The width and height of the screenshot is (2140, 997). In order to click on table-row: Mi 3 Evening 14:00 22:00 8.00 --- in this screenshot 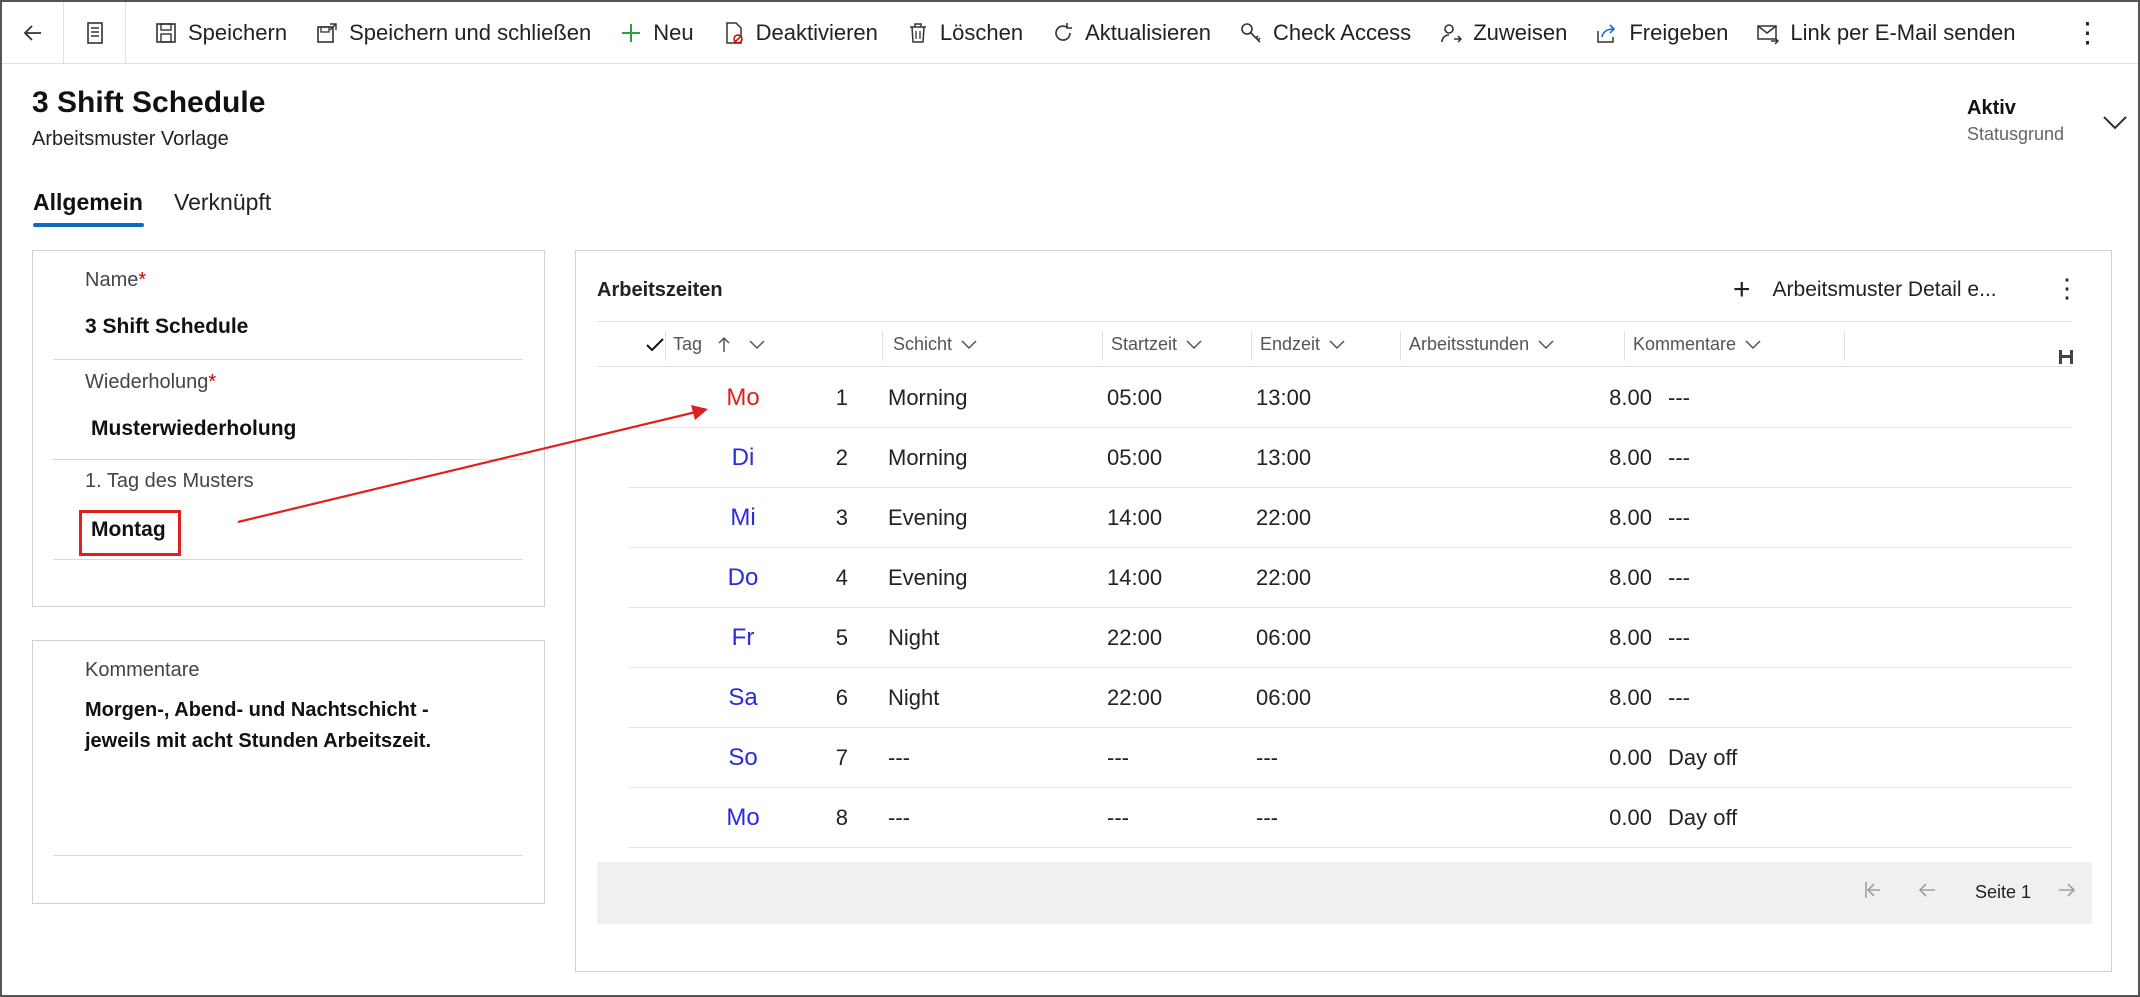, I will do `click(1350, 518)`.